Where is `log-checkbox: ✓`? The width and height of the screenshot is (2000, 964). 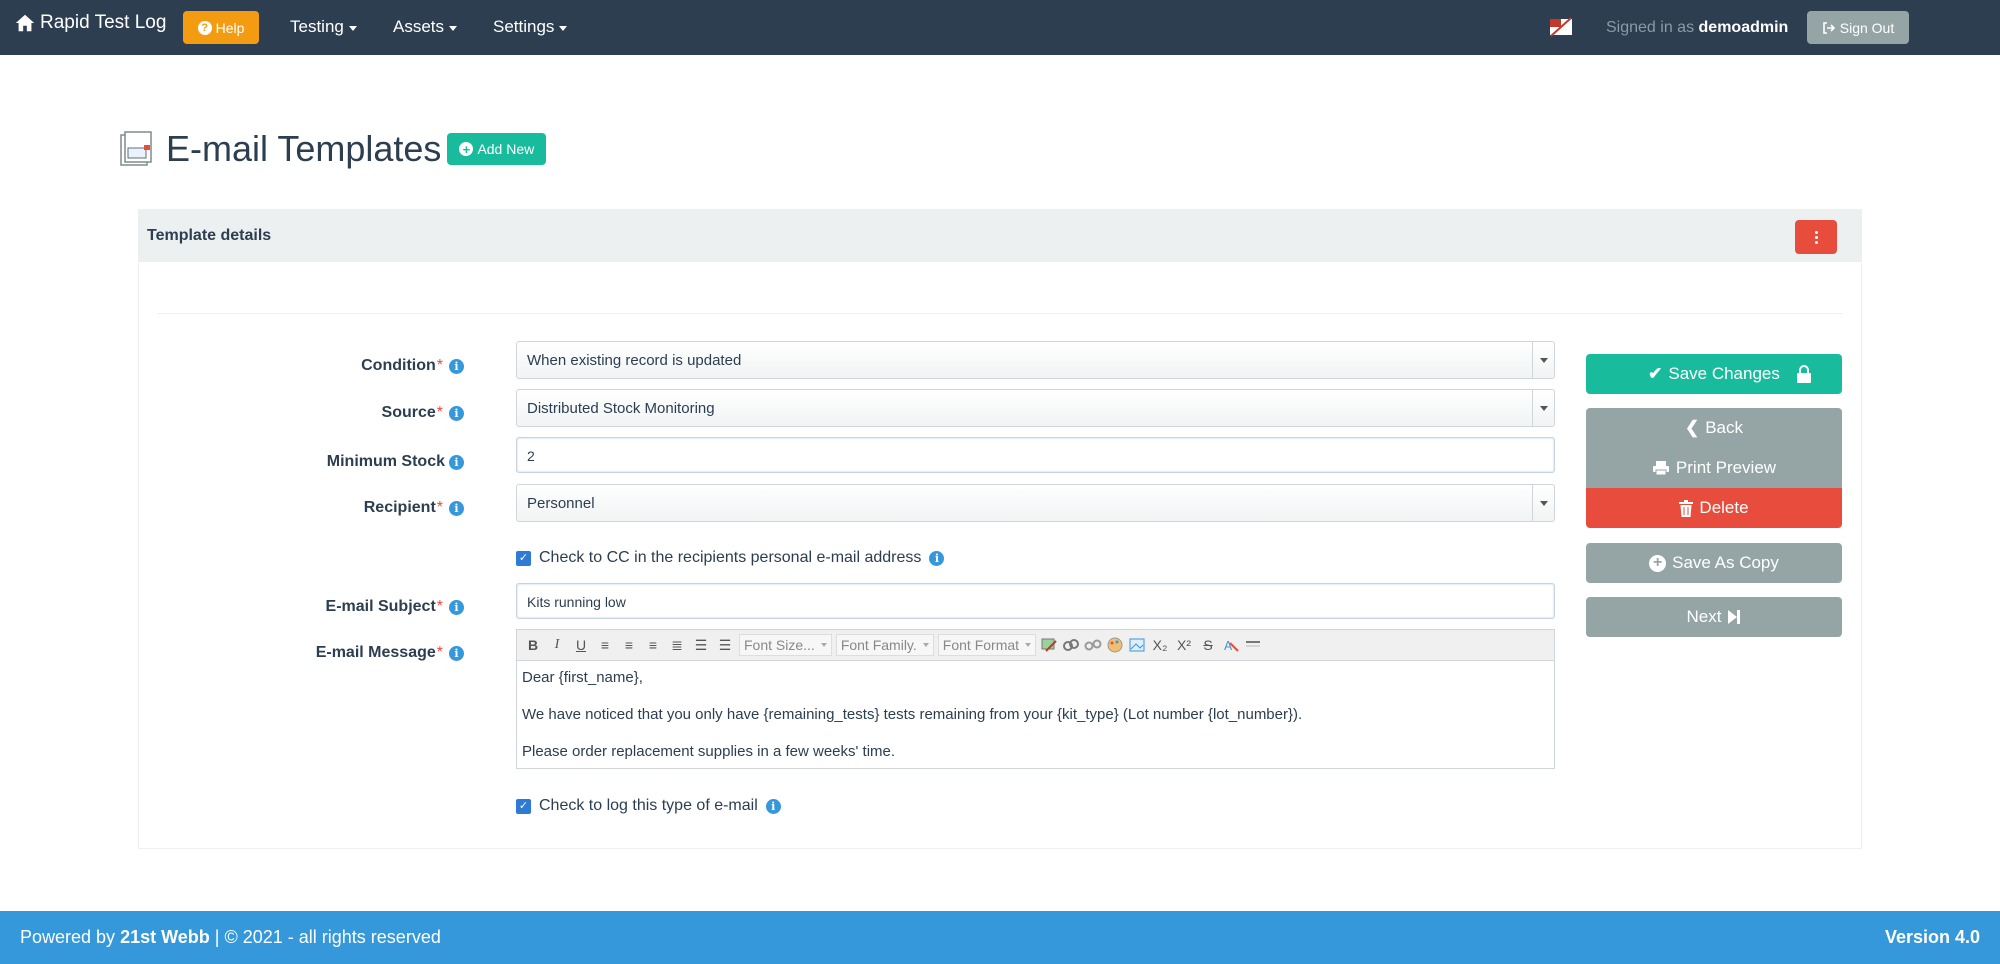 log-checkbox: ✓ is located at coordinates (523, 806).